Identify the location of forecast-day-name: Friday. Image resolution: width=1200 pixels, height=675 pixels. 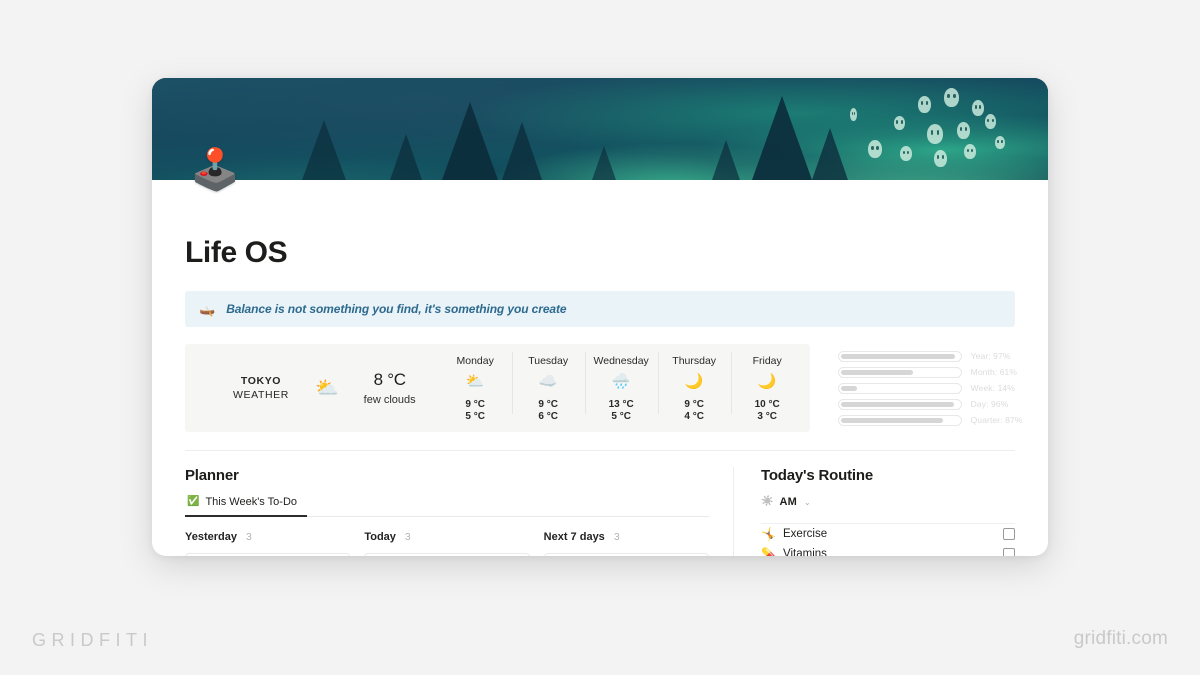
(767, 360).